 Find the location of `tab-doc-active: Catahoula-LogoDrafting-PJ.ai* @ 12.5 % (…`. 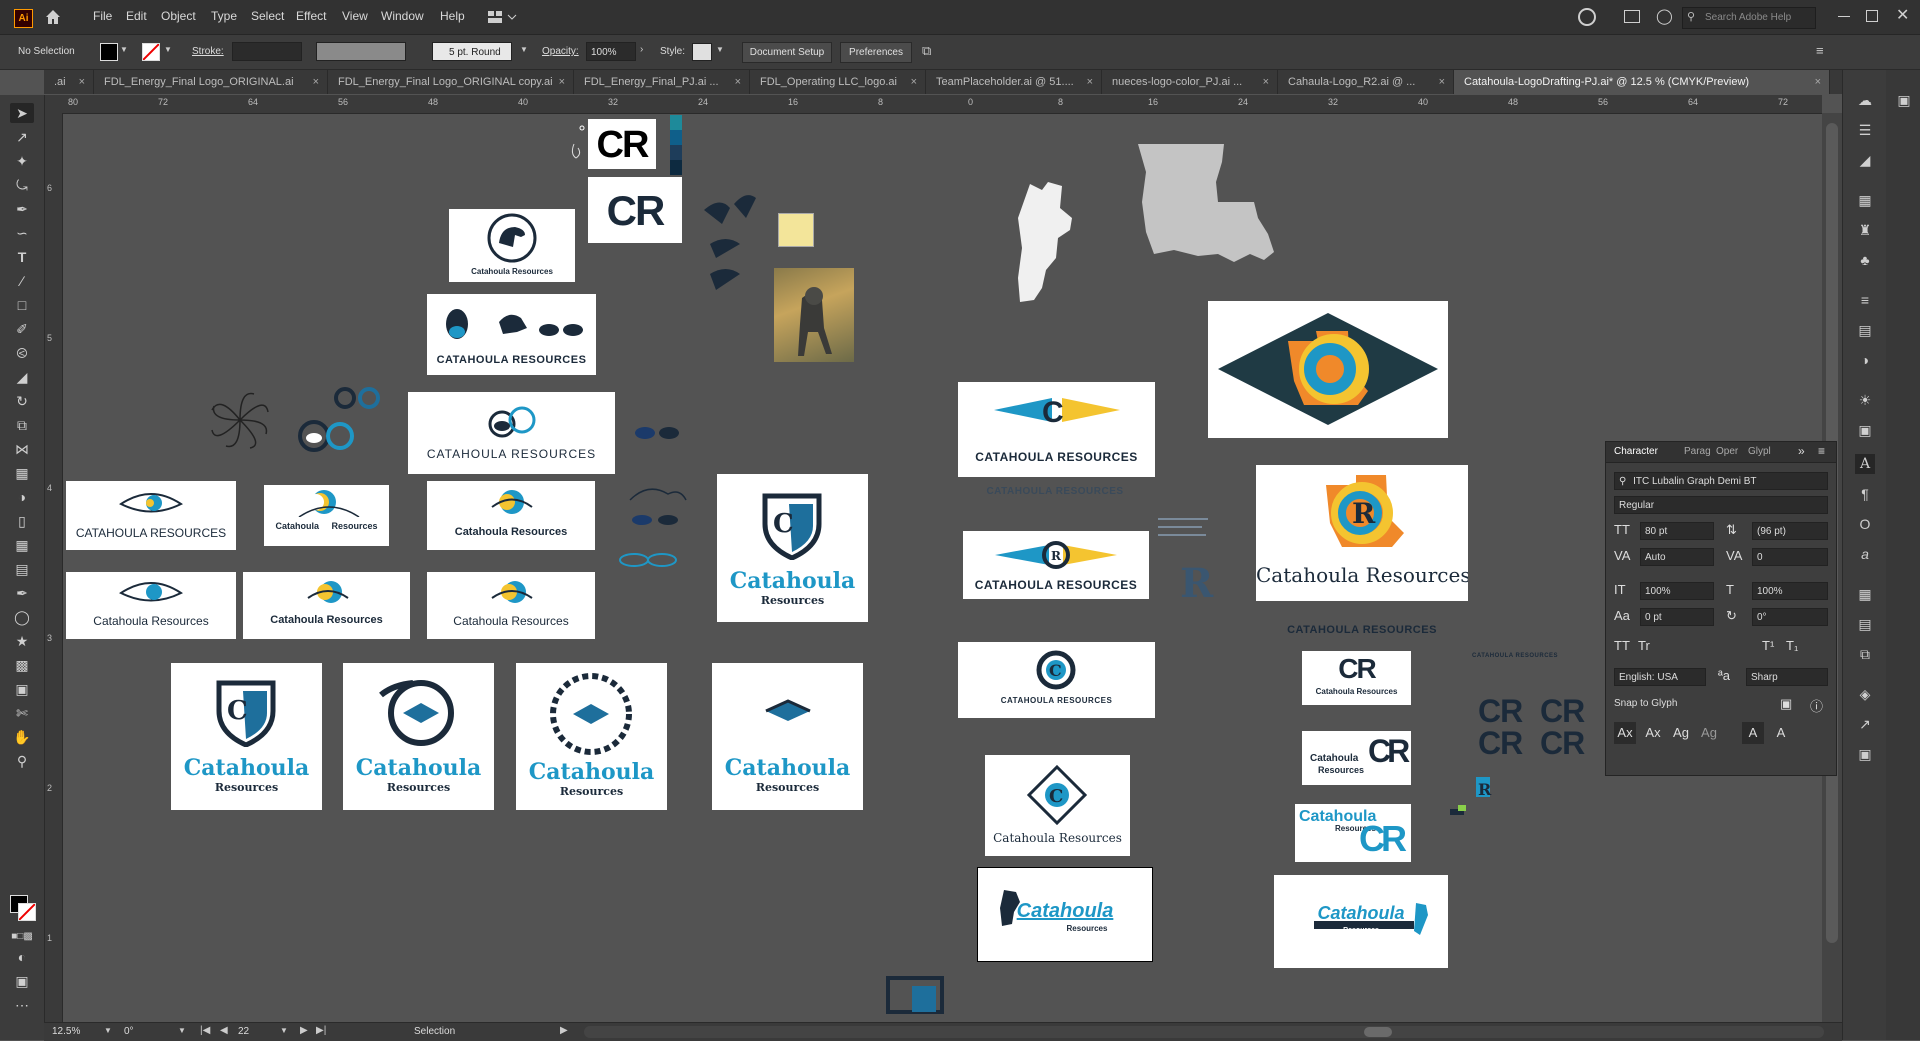

tab-doc-active: Catahoula-LogoDrafting-PJ.ai* @ 12.5 % (… is located at coordinates (1642, 82).